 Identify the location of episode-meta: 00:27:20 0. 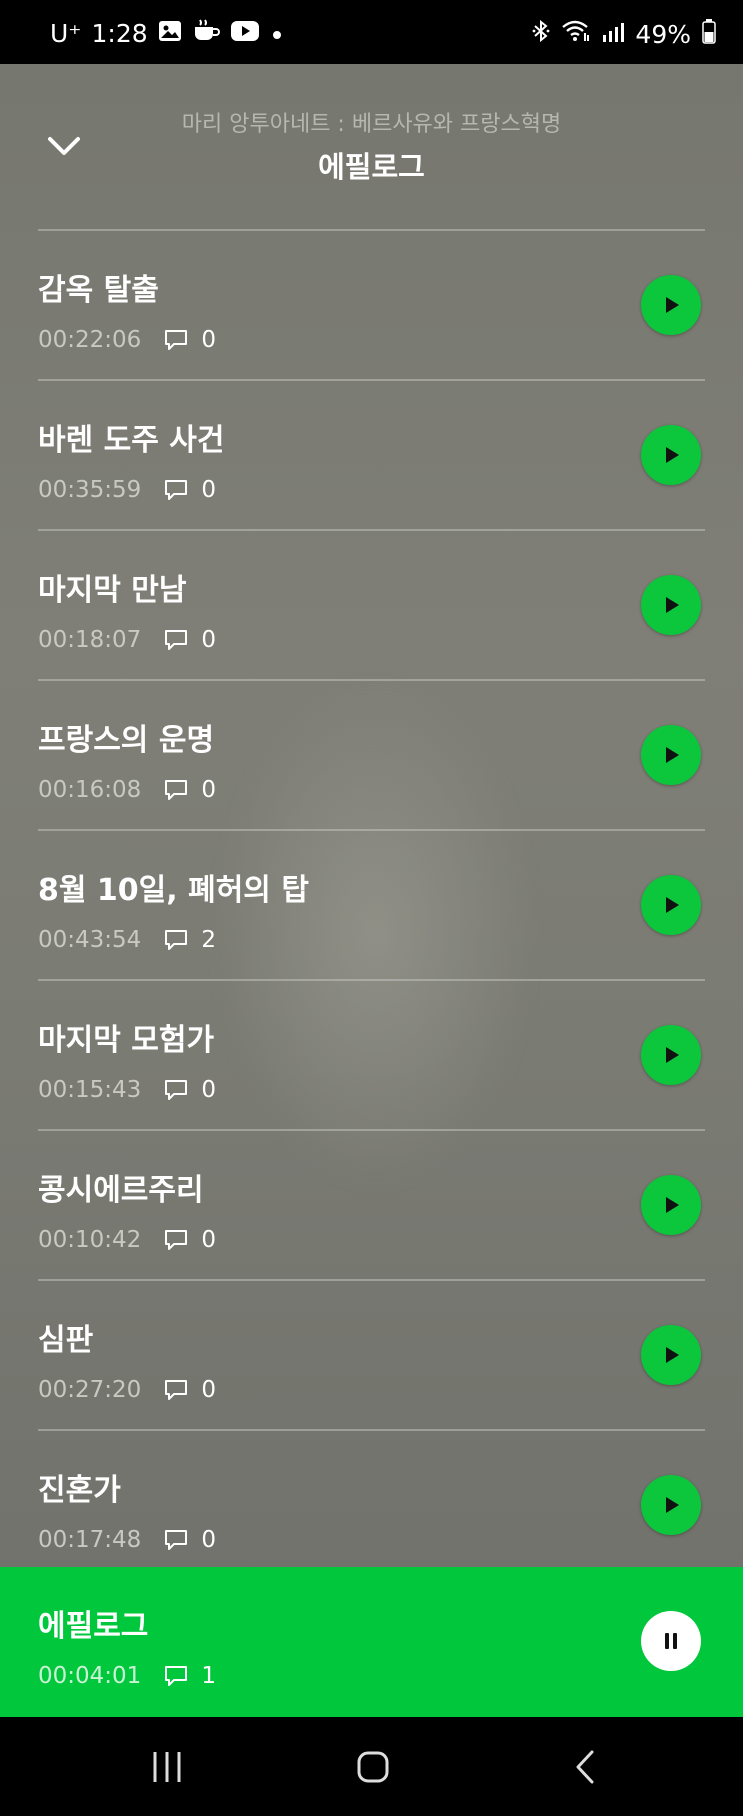
(127, 1390).